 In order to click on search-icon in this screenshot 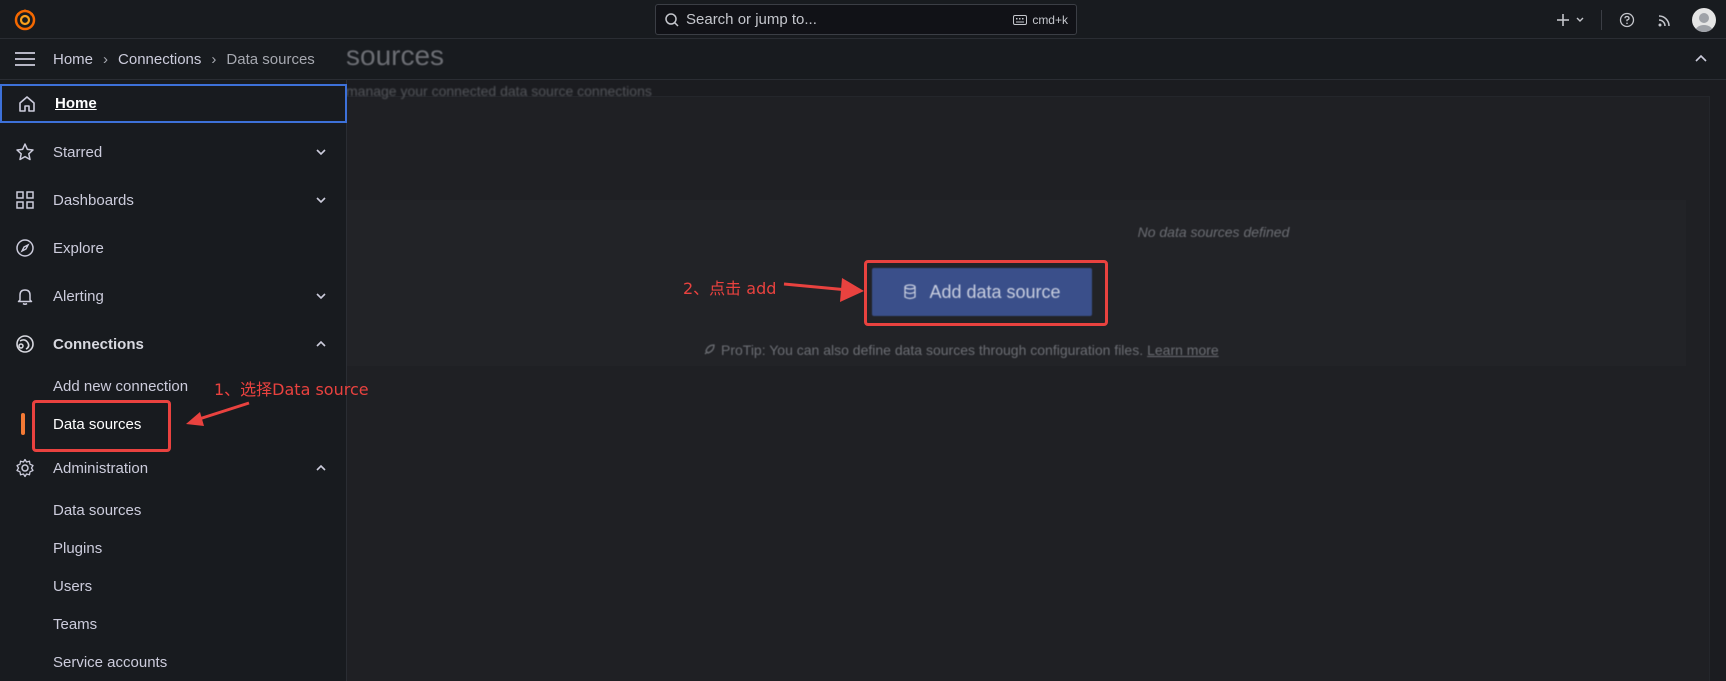, I will do `click(672, 19)`.